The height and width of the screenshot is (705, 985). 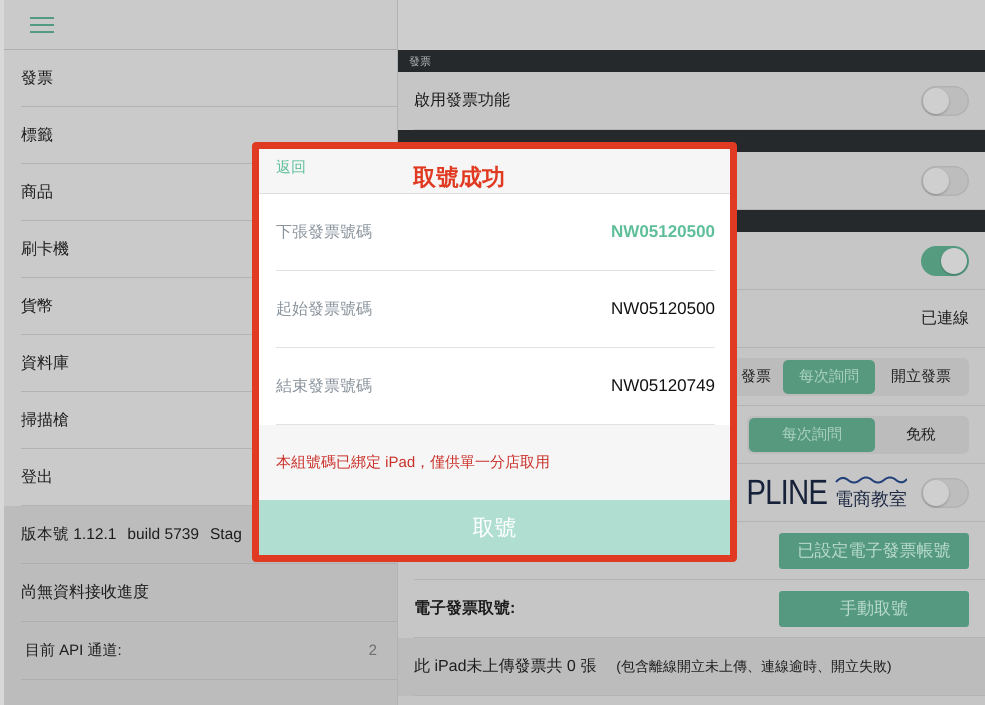 I want to click on segment-tab: 免稅, so click(x=921, y=435).